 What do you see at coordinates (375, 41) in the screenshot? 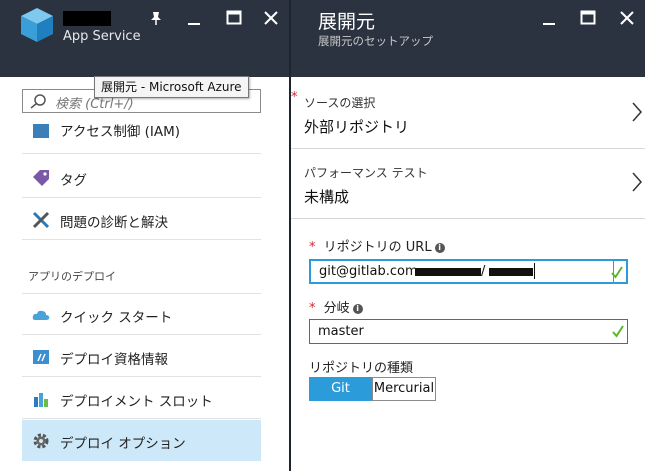
I see `blade-subtitle: 展開元のセットアップ` at bounding box center [375, 41].